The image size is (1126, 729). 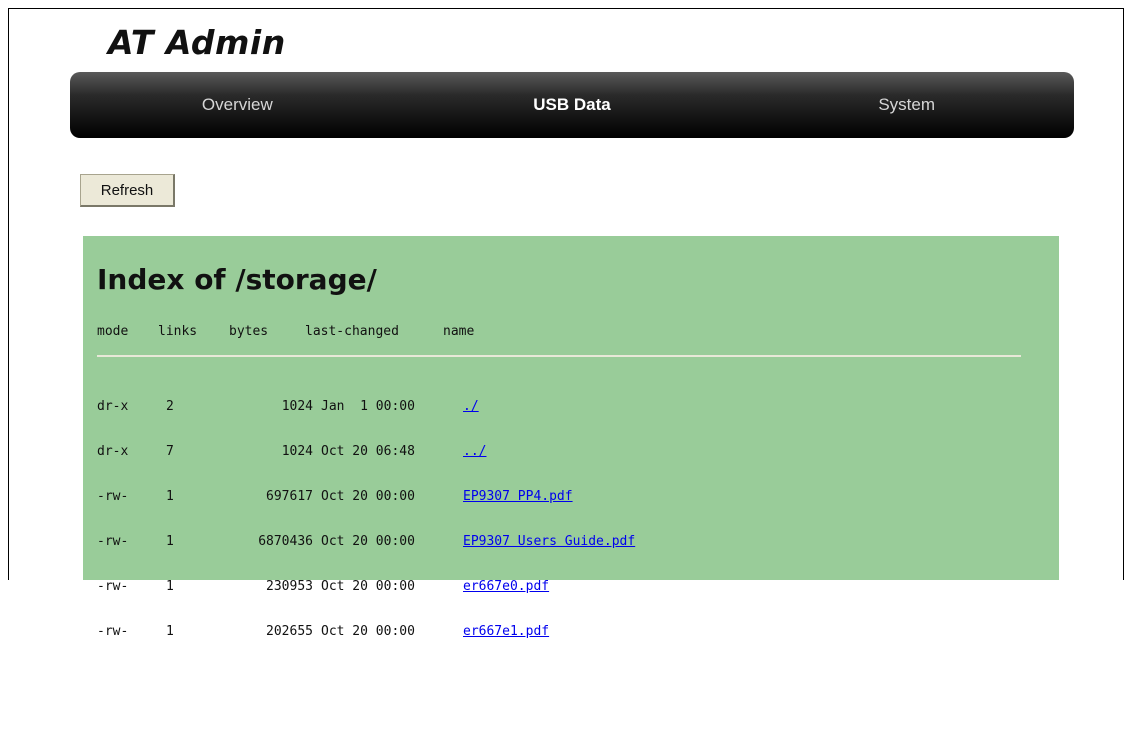 What do you see at coordinates (285, 541) in the screenshot?
I see `file-bytes: 6870436` at bounding box center [285, 541].